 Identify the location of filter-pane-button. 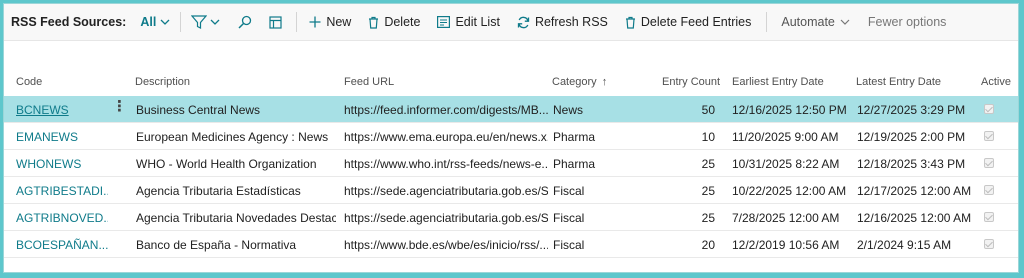
(205, 22).